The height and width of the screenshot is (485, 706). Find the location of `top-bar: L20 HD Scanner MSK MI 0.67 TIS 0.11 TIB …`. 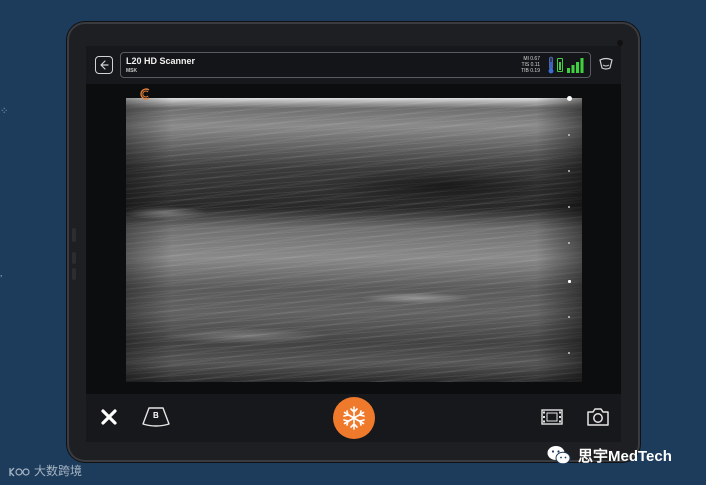

top-bar: L20 HD Scanner MSK MI 0.67 TIS 0.11 TIB … is located at coordinates (353, 65).